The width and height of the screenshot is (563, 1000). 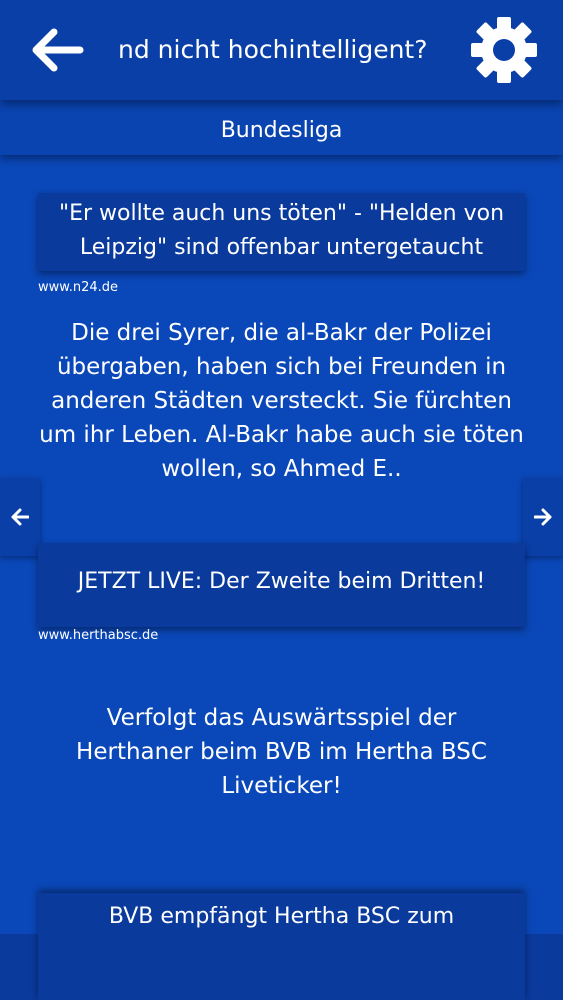 I want to click on arrow-left-small-icon, so click(x=20, y=517).